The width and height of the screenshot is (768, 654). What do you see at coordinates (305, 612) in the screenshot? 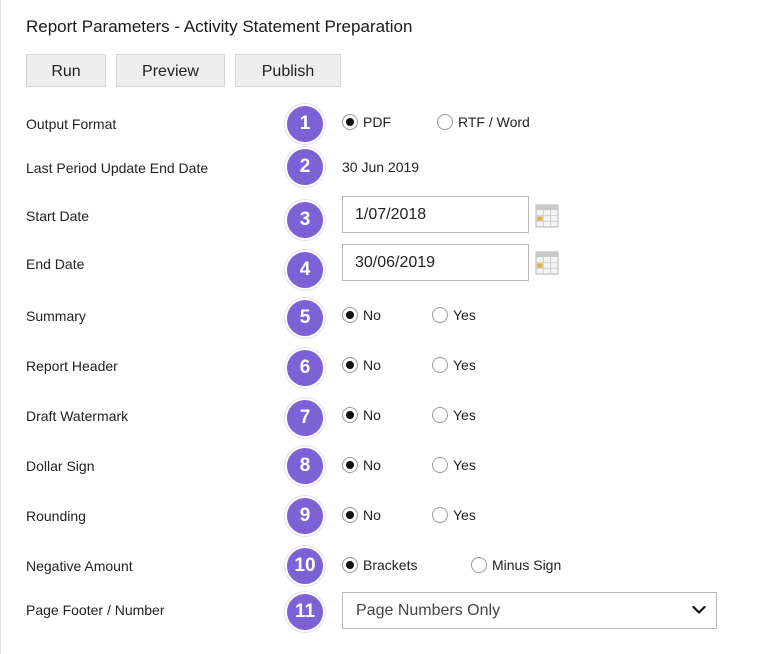
I see `step-badge-11: 11` at bounding box center [305, 612].